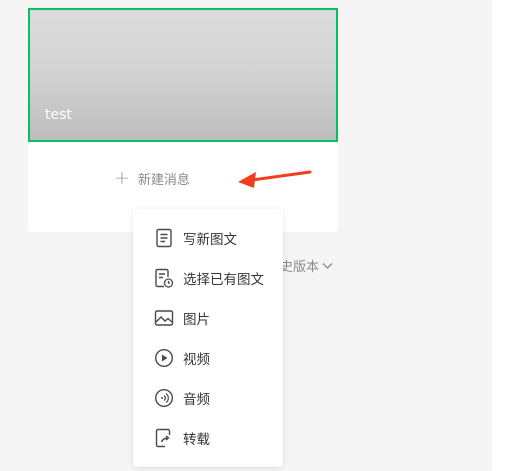 The width and height of the screenshot is (512, 471). Describe the element at coordinates (164, 238) in the screenshot. I see `document-icon` at that location.